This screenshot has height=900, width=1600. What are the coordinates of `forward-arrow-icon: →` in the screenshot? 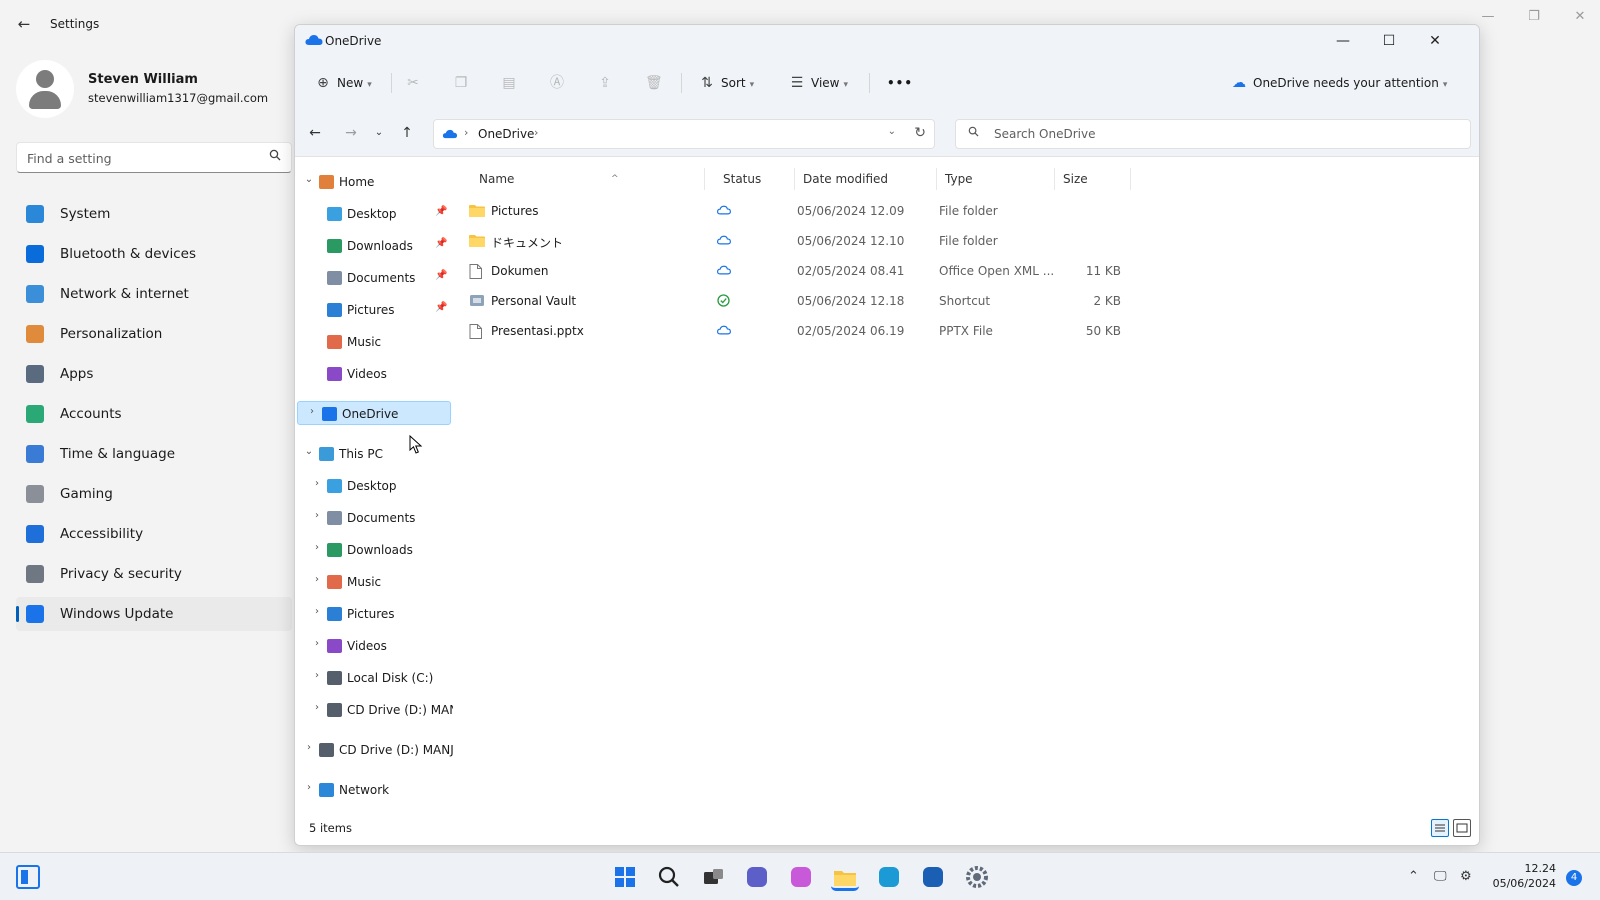 It's located at (351, 133).